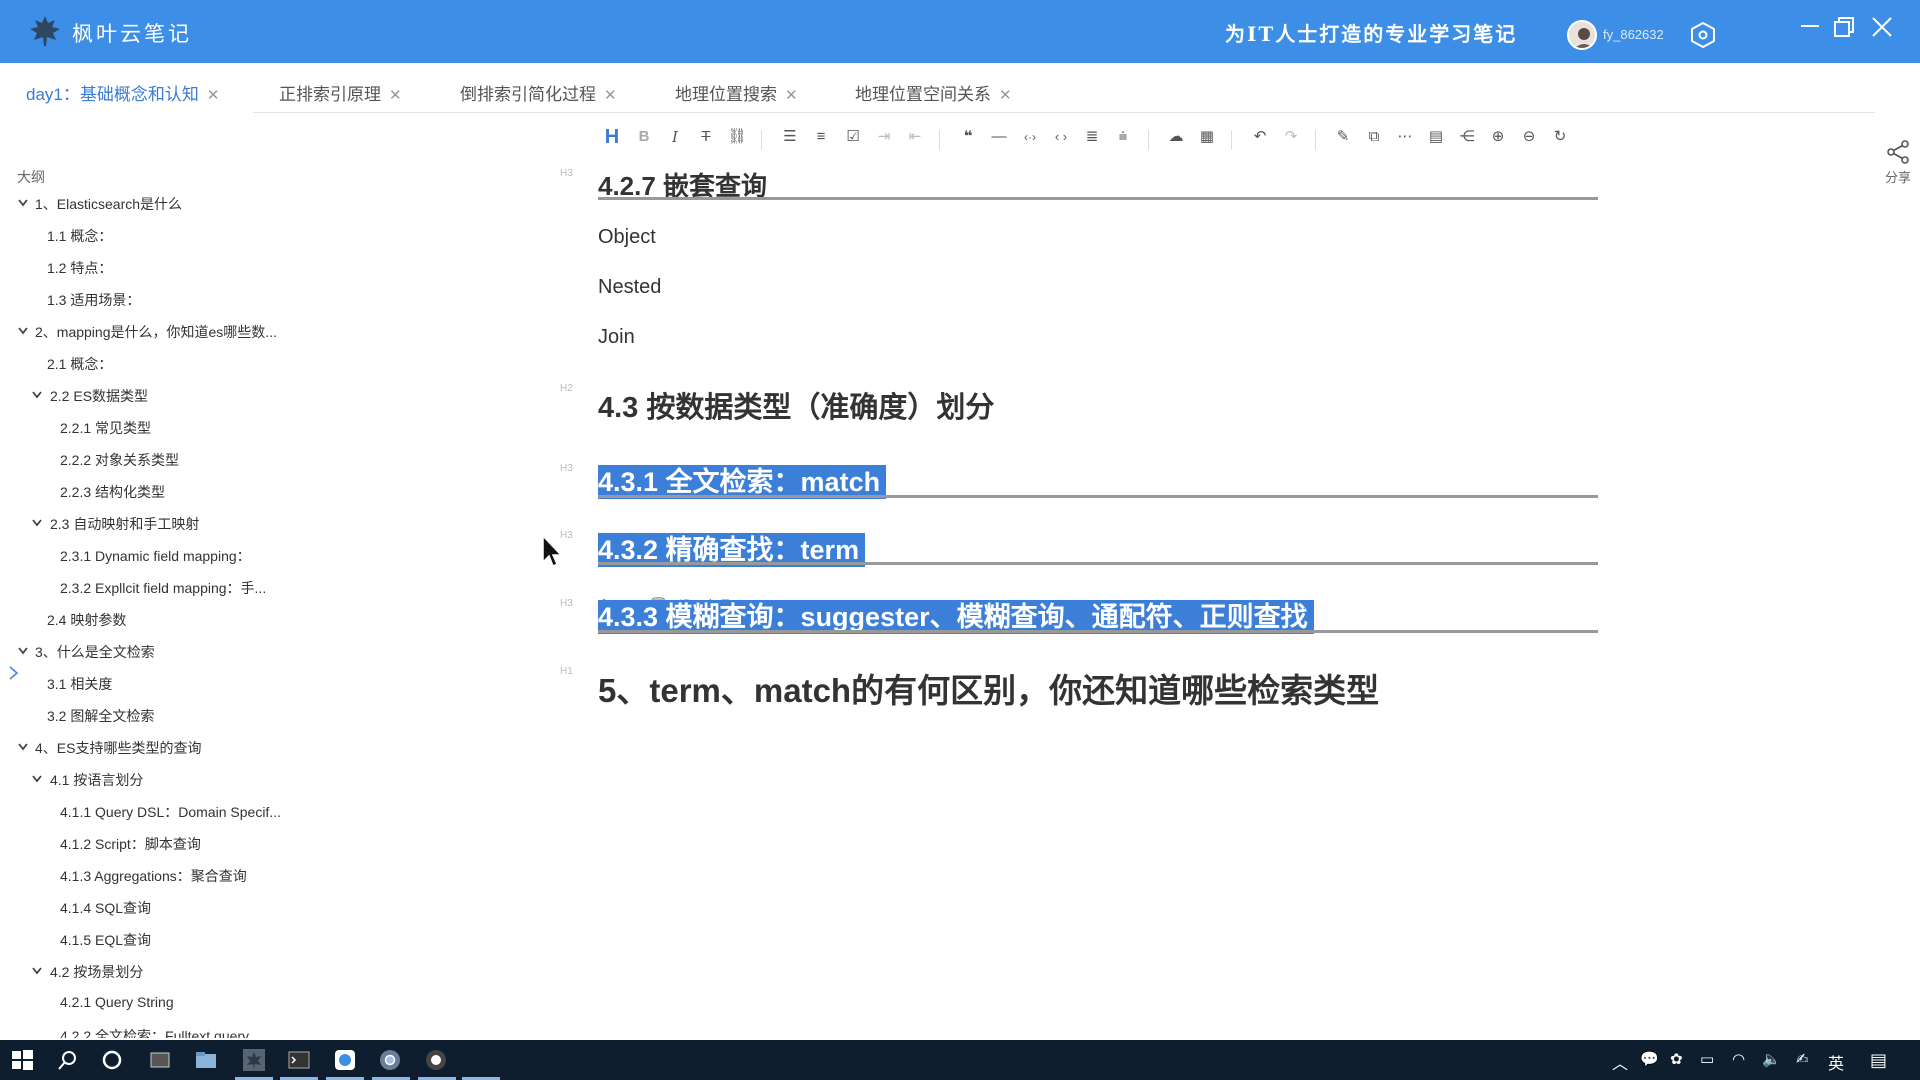  Describe the element at coordinates (99, 396) in the screenshot. I see `outline-item: 2.2 ES数据类型` at that location.